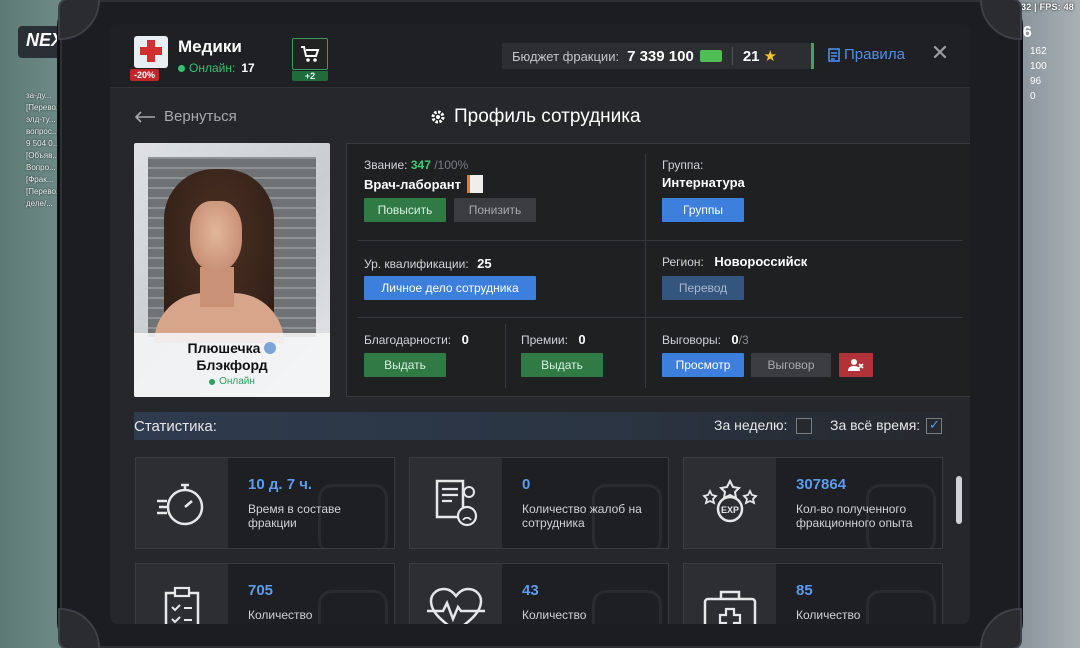 The width and height of the screenshot is (1080, 648). Describe the element at coordinates (180, 504) in the screenshot. I see `stopwatch-icon` at that location.